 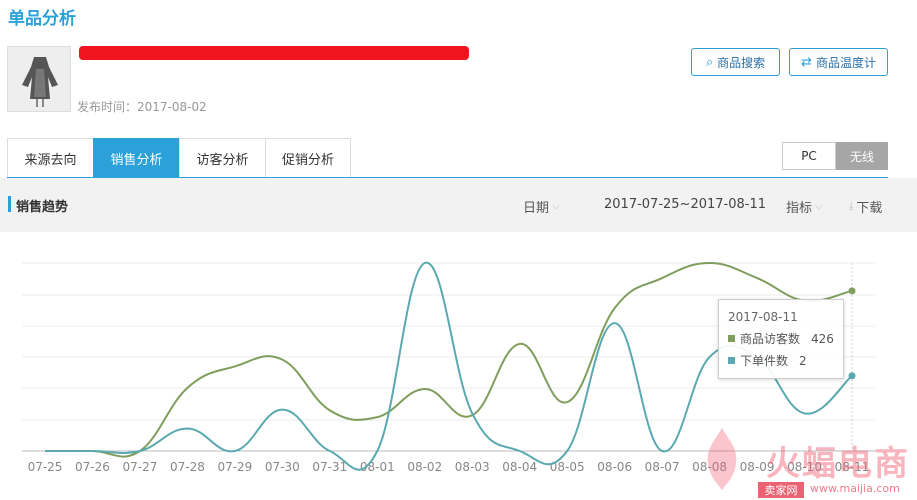 What do you see at coordinates (458, 205) in the screenshot?
I see `trend-header` at bounding box center [458, 205].